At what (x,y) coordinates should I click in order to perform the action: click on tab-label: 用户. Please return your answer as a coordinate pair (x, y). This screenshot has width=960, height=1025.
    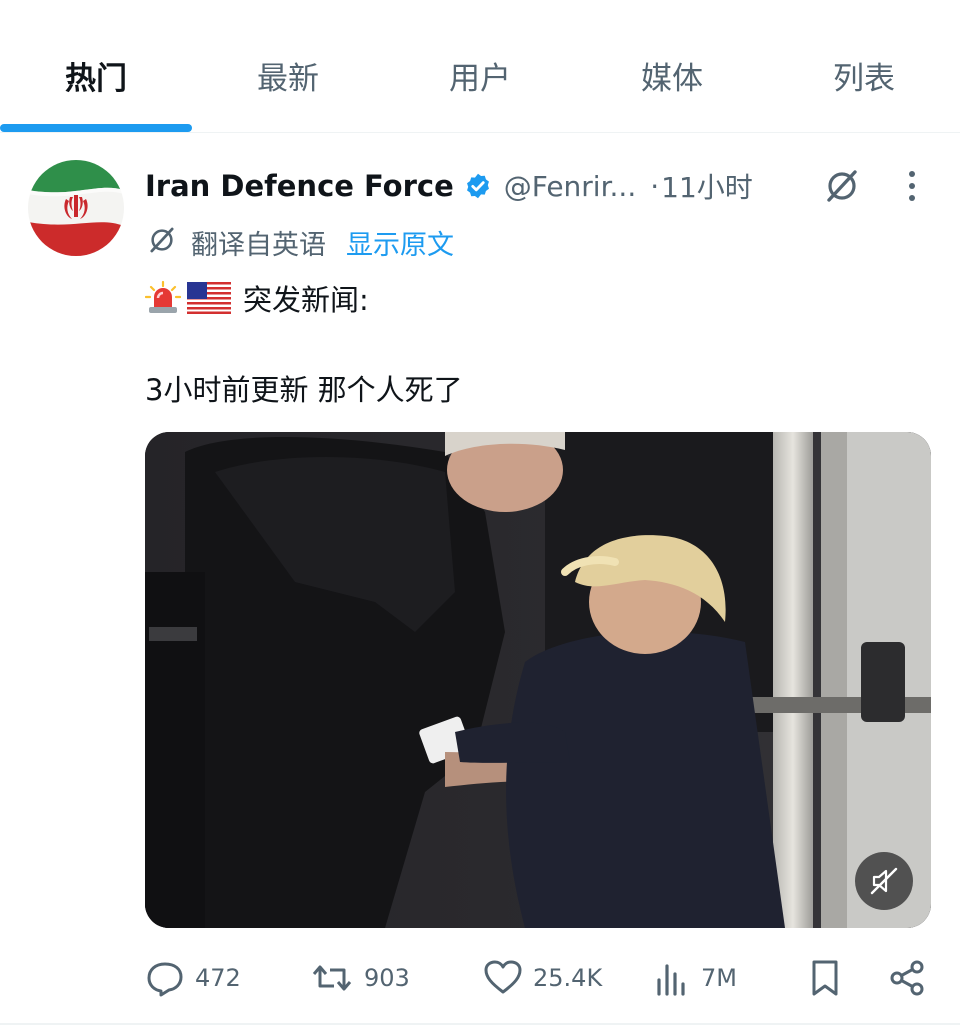
    Looking at the image, I should click on (480, 78).